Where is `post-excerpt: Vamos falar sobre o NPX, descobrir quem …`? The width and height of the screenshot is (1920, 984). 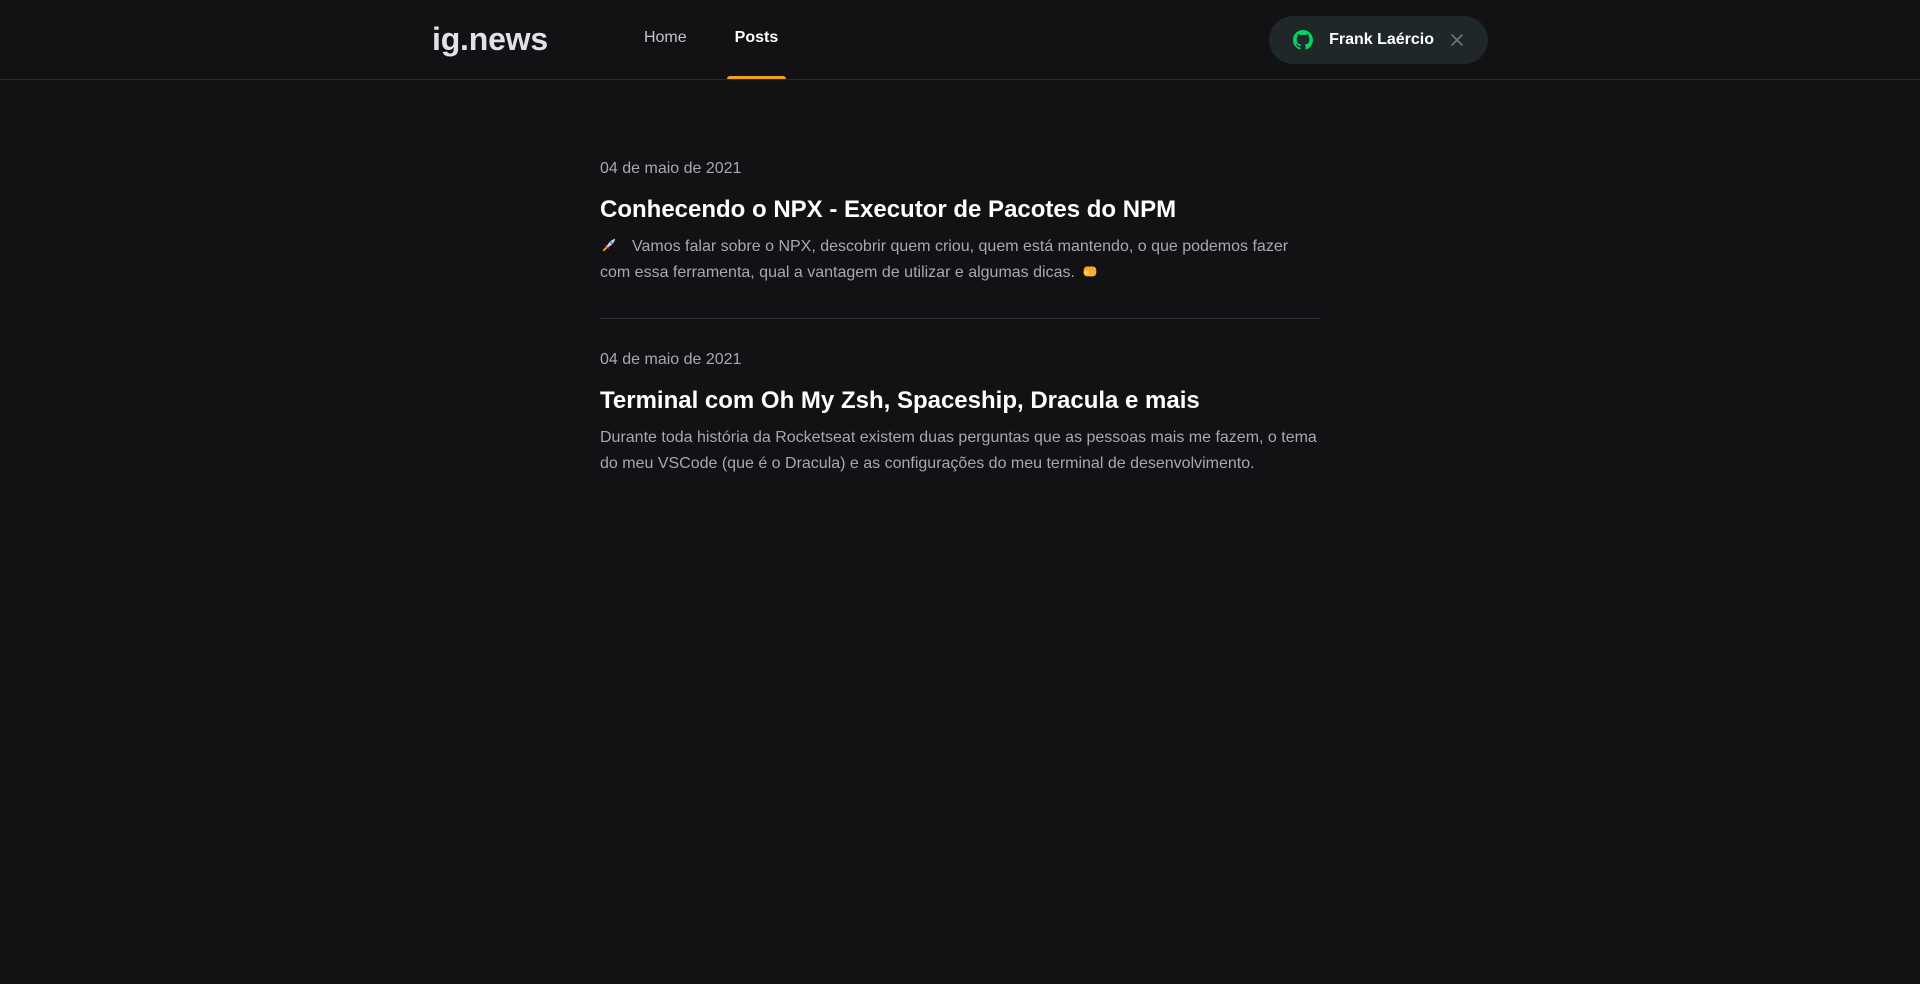 post-excerpt: Vamos falar sobre o NPX, descobrir quem … is located at coordinates (960, 260).